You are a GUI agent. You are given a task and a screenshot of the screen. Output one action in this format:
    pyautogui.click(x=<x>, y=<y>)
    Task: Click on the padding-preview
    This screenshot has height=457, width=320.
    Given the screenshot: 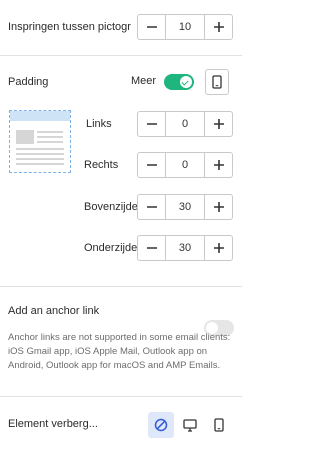 What is the action you would take?
    pyautogui.click(x=40, y=141)
    